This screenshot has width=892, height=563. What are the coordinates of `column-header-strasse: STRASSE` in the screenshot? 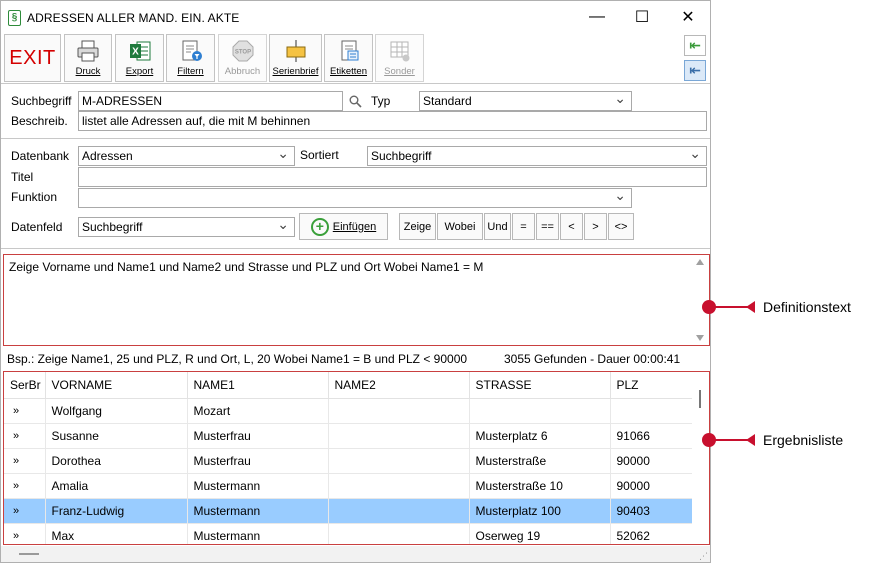 It's located at (540, 385).